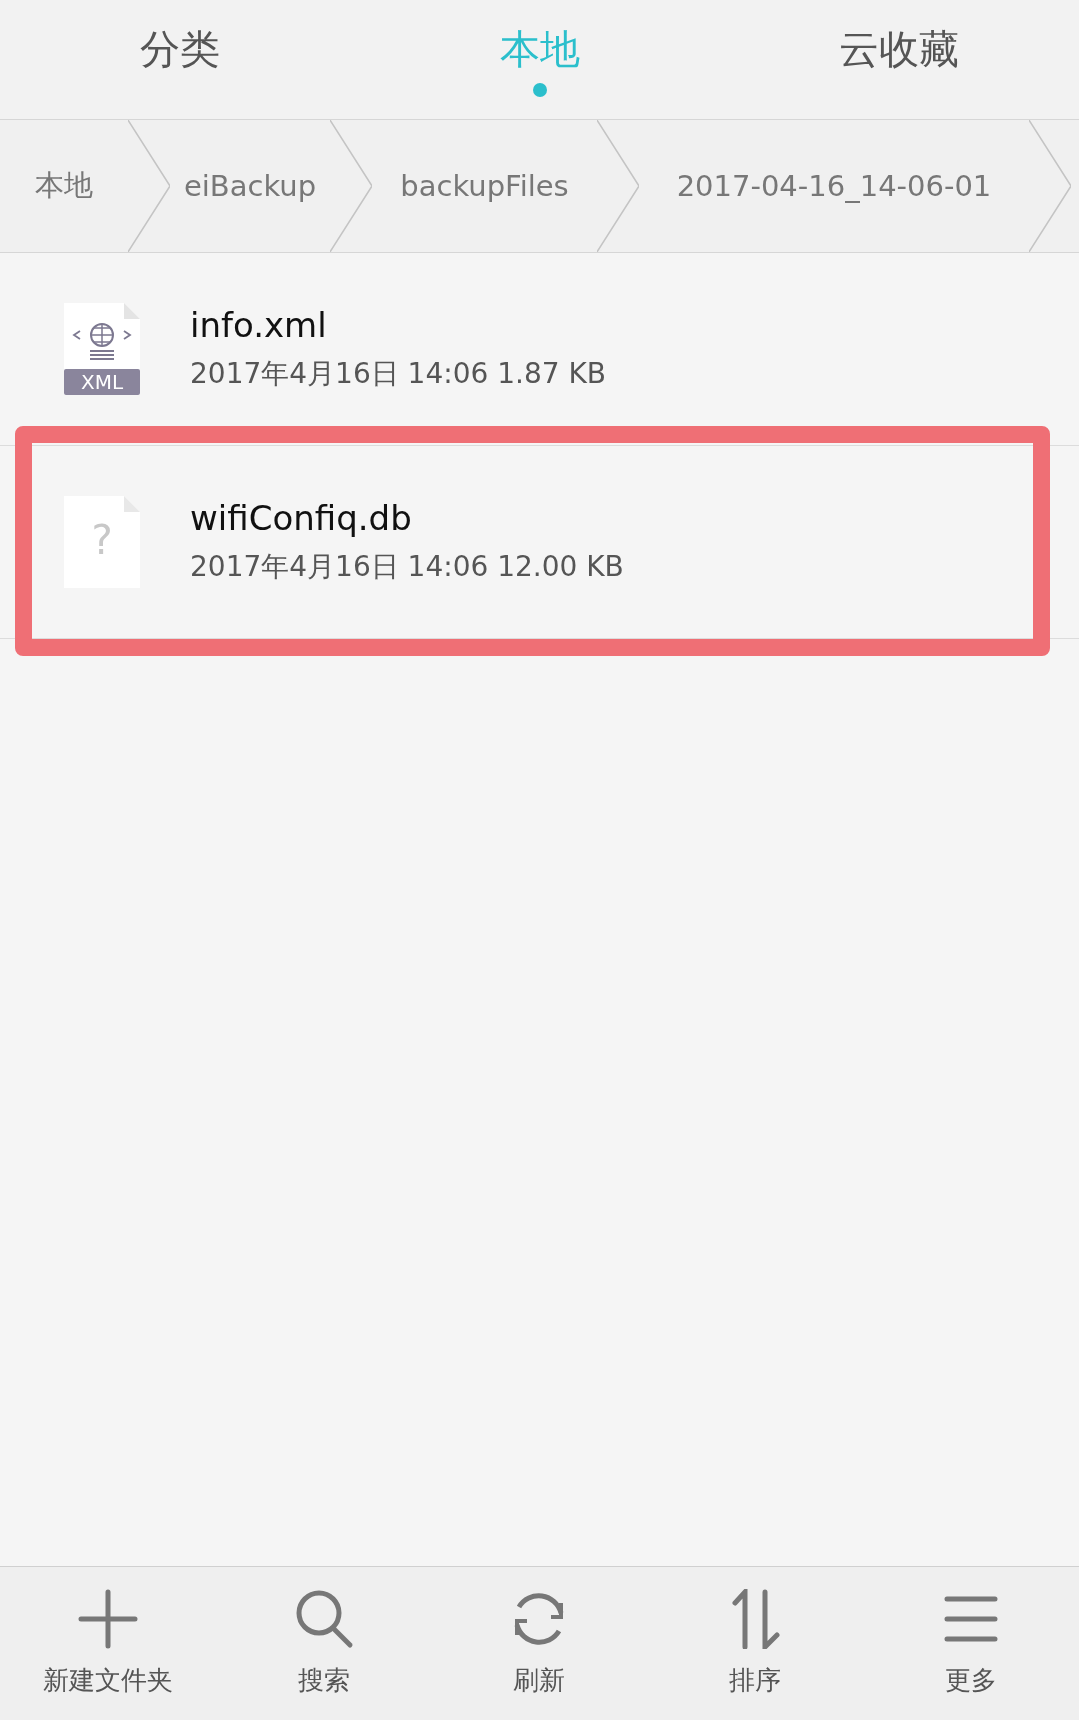 Image resolution: width=1079 pixels, height=1720 pixels. What do you see at coordinates (398, 374) in the screenshot?
I see `file-details: 2017年4月16日 14:06 1.87 KB` at bounding box center [398, 374].